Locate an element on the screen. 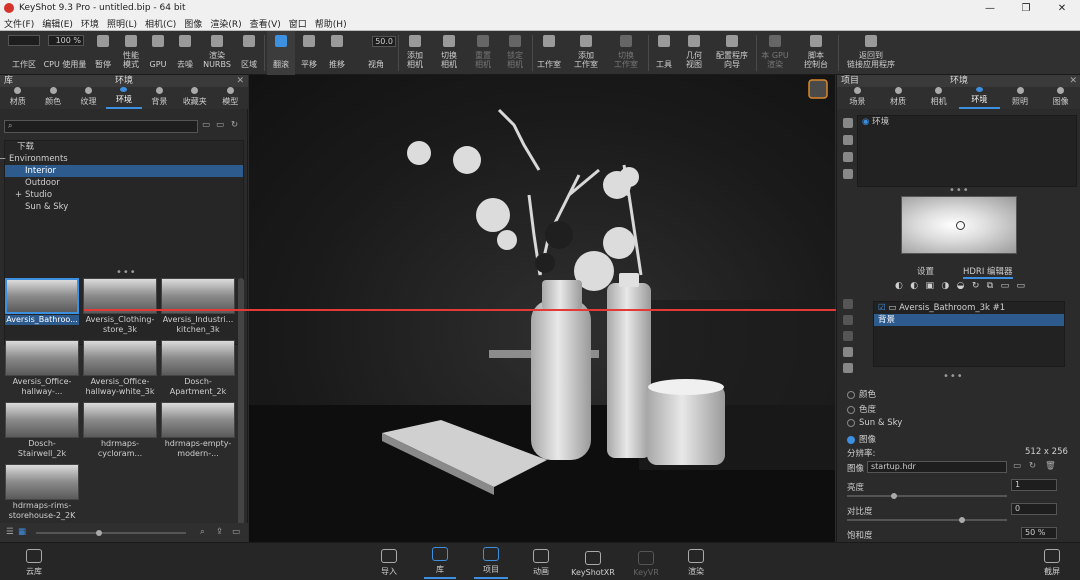 This screenshot has width=1080, height=580. render-button: 渲染 is located at coordinates (696, 562).